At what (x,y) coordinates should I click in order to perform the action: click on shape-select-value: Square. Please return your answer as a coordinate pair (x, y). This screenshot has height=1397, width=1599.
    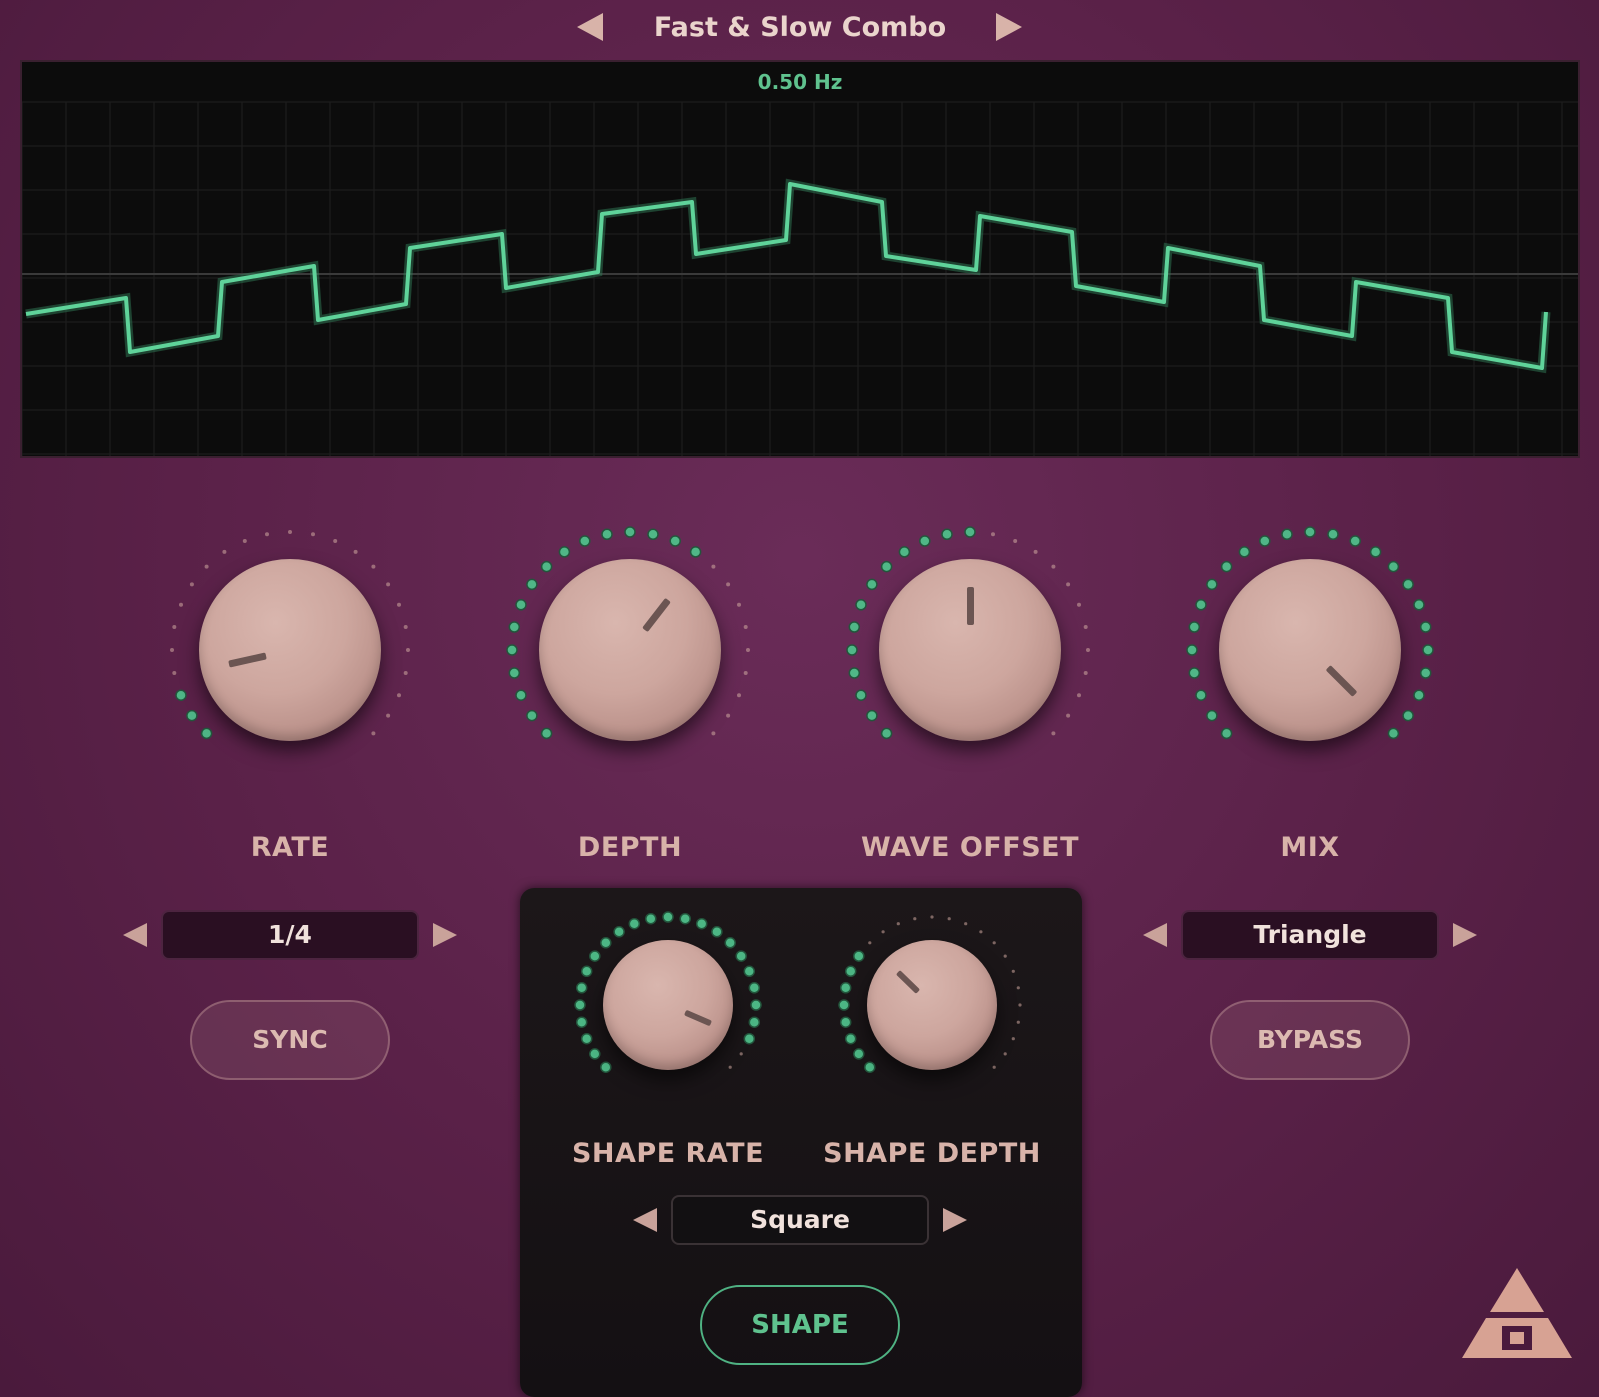
    Looking at the image, I should click on (800, 1220).